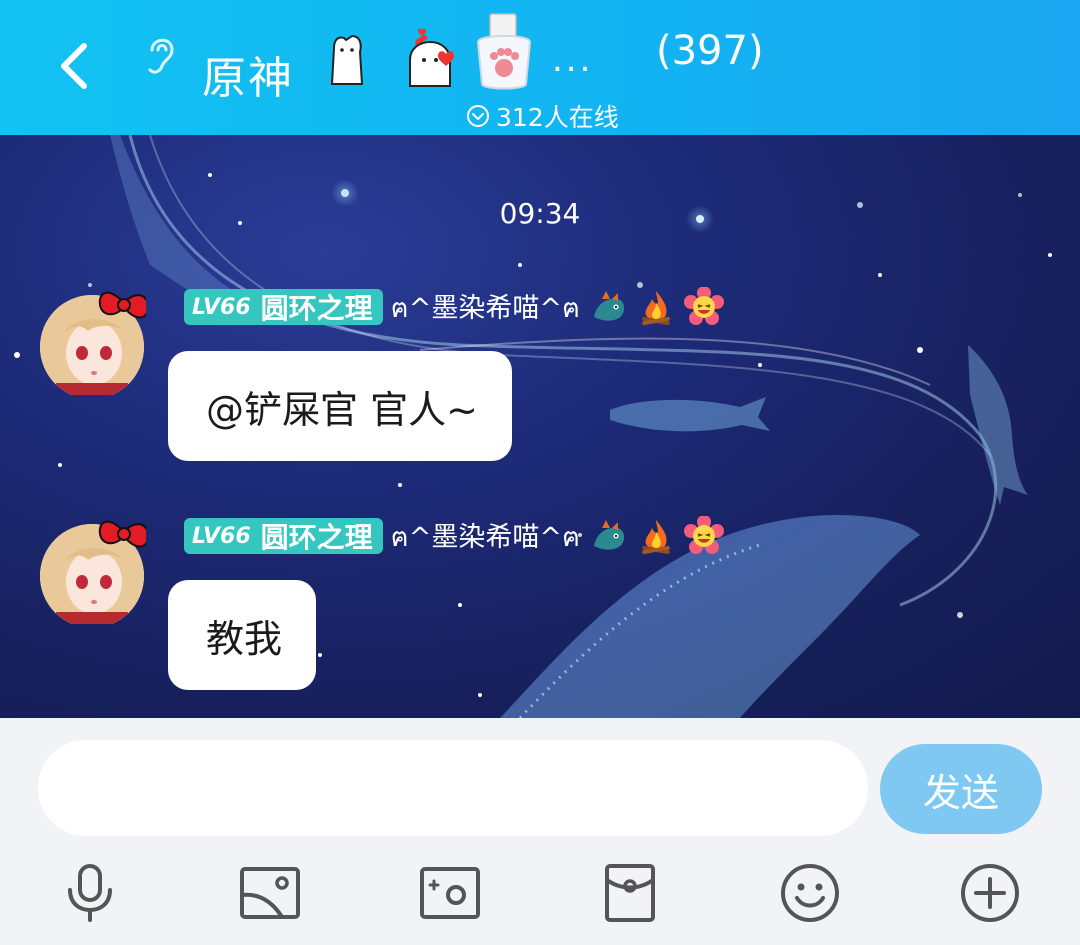 The width and height of the screenshot is (1080, 945). I want to click on love-bear-sticker-icon, so click(431, 57).